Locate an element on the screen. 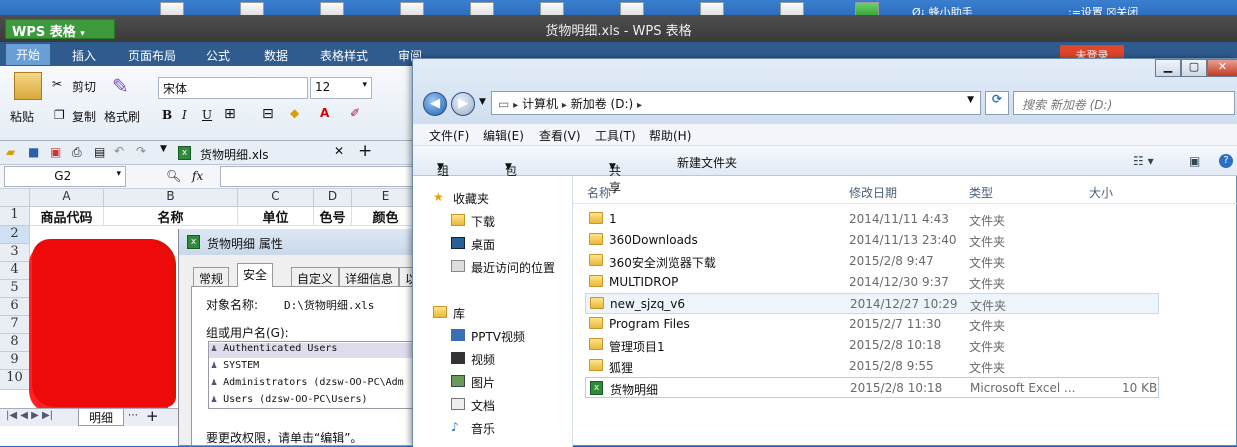  nav-videos: 视频 is located at coordinates (483, 359).